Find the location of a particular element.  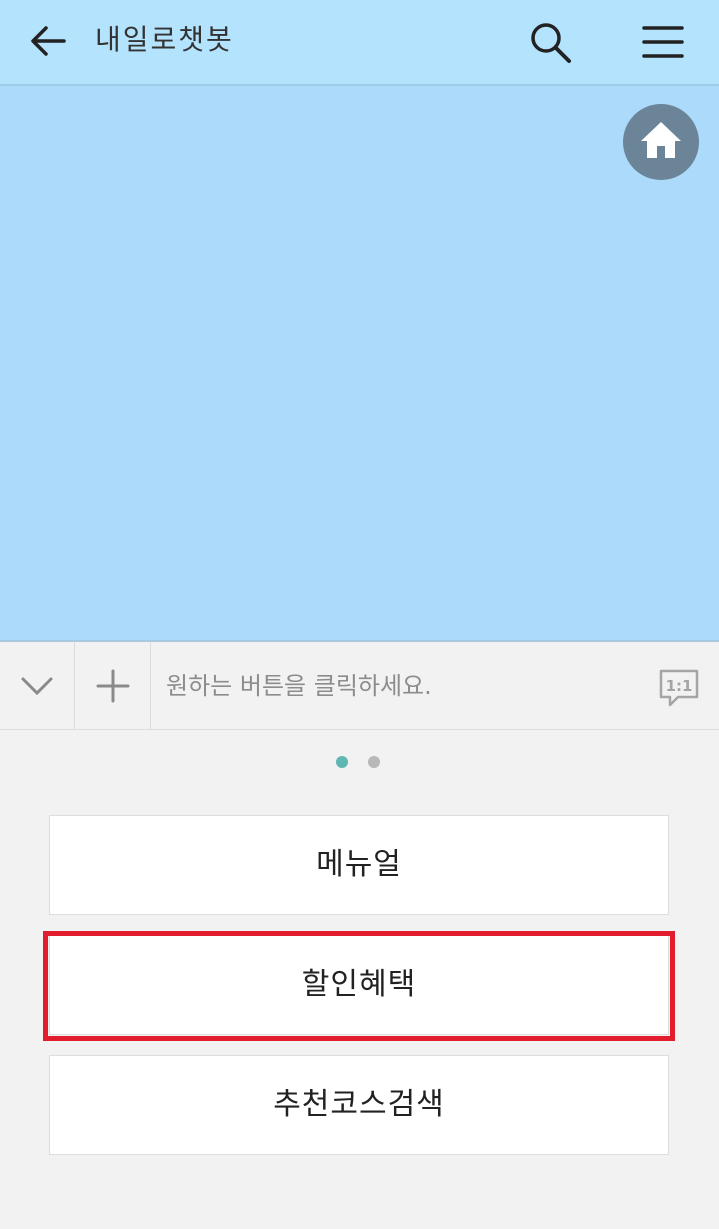

search-icon is located at coordinates (551, 43).